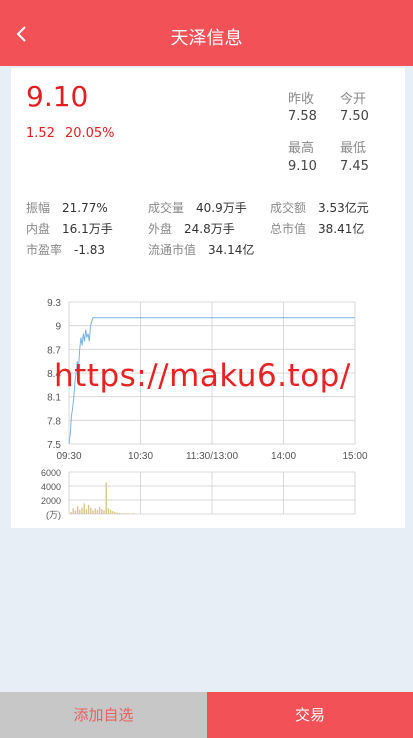 This screenshot has height=738, width=413. What do you see at coordinates (51, 487) in the screenshot?
I see `volume-y-tick-label: 4000` at bounding box center [51, 487].